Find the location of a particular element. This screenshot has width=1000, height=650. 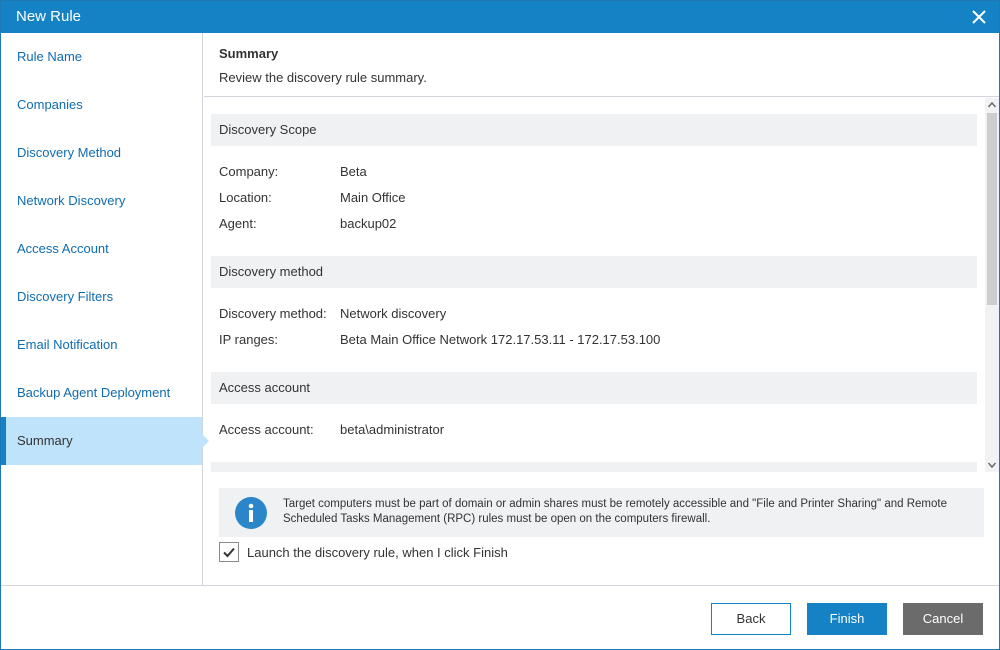

scroll-down-icon is located at coordinates (992, 465).